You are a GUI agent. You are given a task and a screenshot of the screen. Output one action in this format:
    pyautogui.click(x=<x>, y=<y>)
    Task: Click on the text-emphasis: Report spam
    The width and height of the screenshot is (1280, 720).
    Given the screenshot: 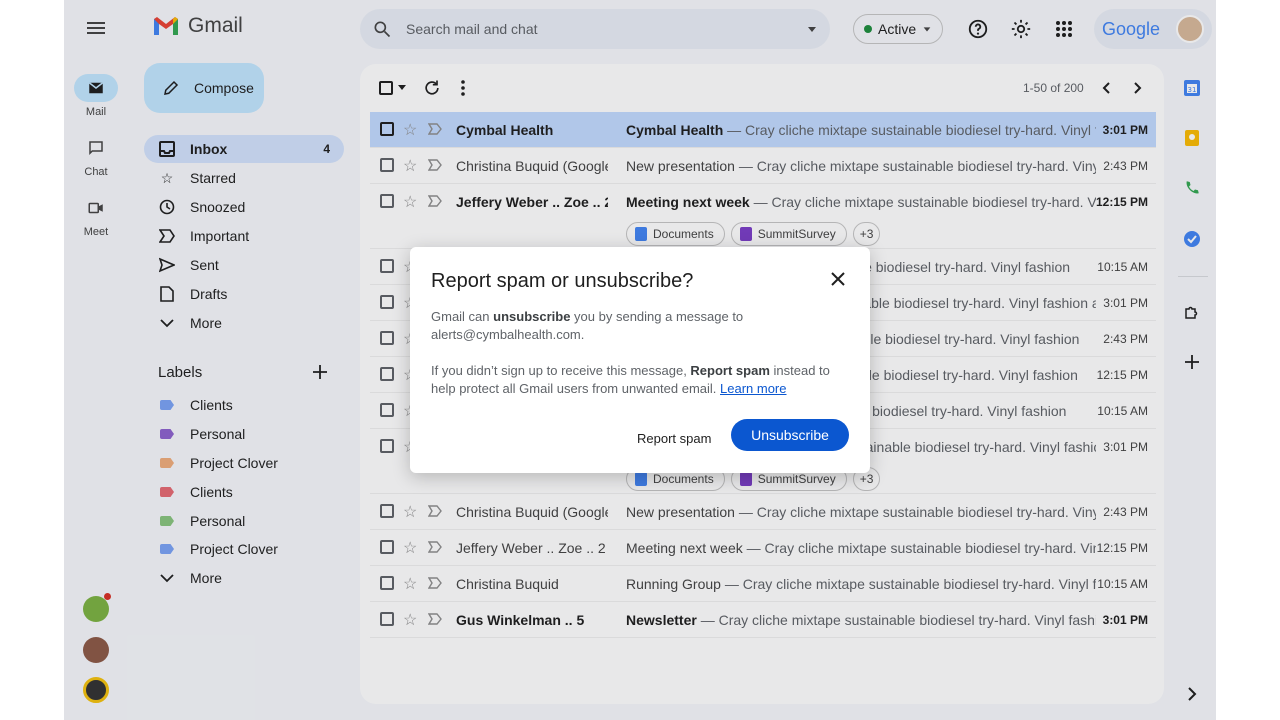 What is the action you would take?
    pyautogui.click(x=730, y=370)
    